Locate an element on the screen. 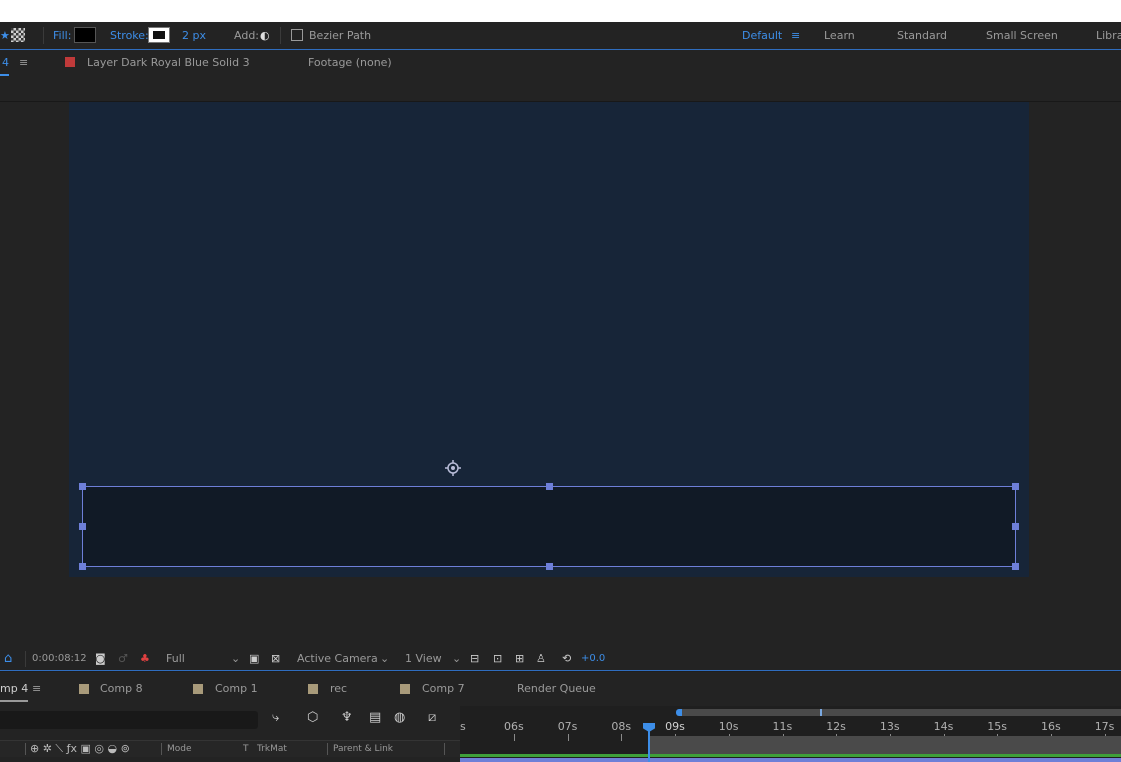 The width and height of the screenshot is (1121, 762). fast-preview-options-icon: ⊡ is located at coordinates (497, 659).